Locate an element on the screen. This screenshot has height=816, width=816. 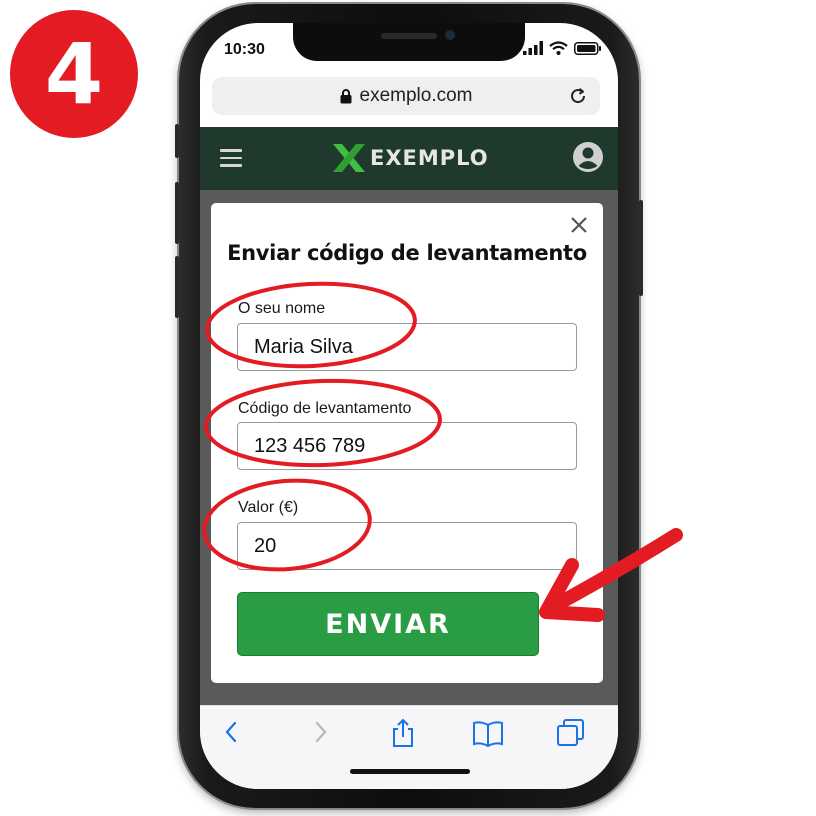
address-bar: exemplo.com is located at coordinates (406, 96).